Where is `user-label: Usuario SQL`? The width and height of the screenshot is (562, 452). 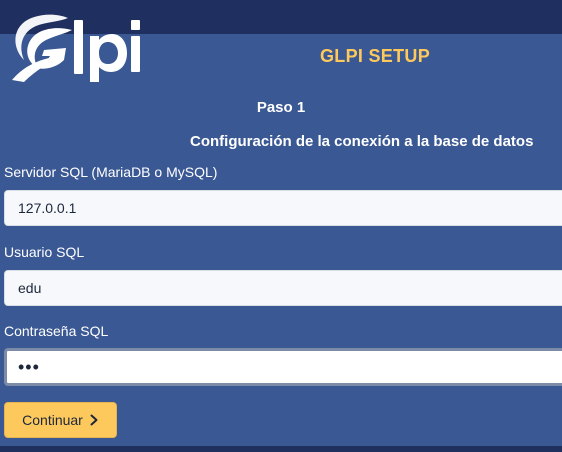
user-label: Usuario SQL is located at coordinates (44, 252).